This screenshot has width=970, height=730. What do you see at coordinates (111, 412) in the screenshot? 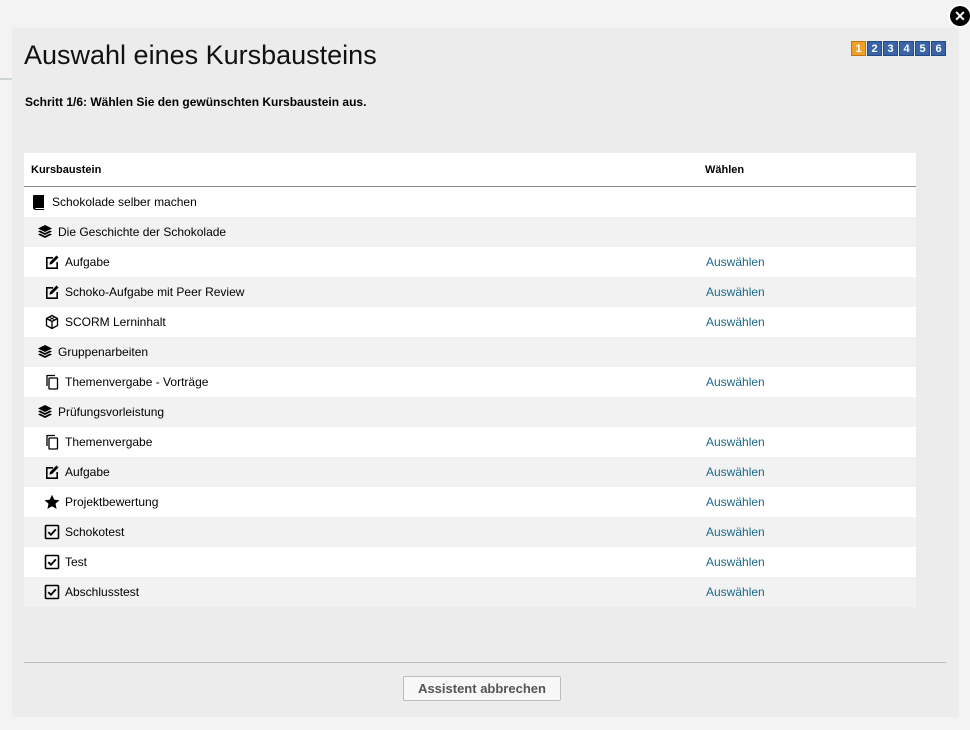
I see `course-element-label: Prüfungsvorleistung` at bounding box center [111, 412].